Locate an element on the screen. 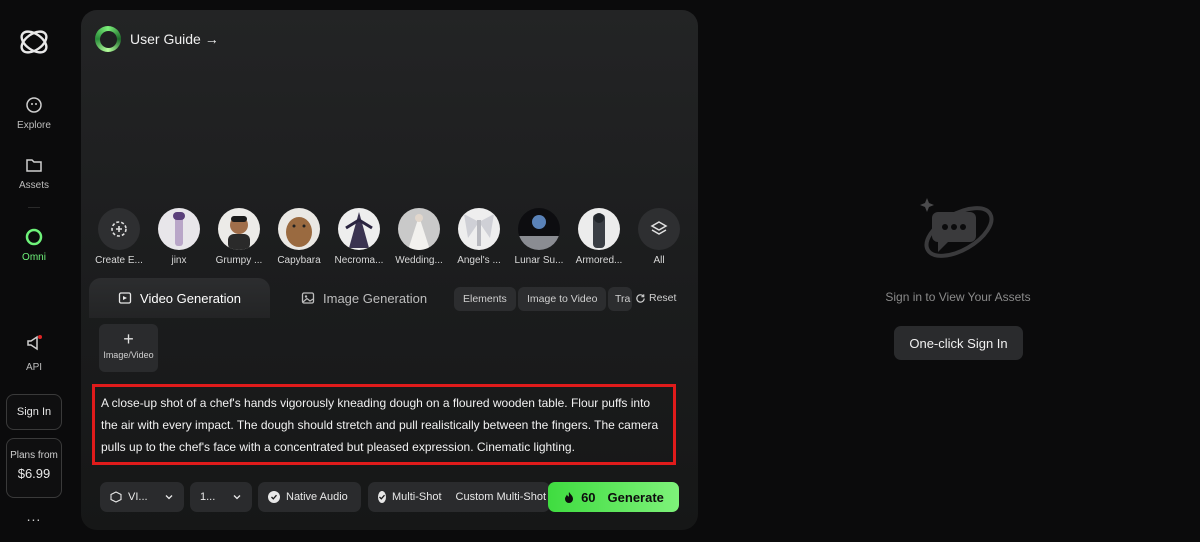 The height and width of the screenshot is (542, 1200). one-click-sign-in-button: One-click Sign In is located at coordinates (958, 343).